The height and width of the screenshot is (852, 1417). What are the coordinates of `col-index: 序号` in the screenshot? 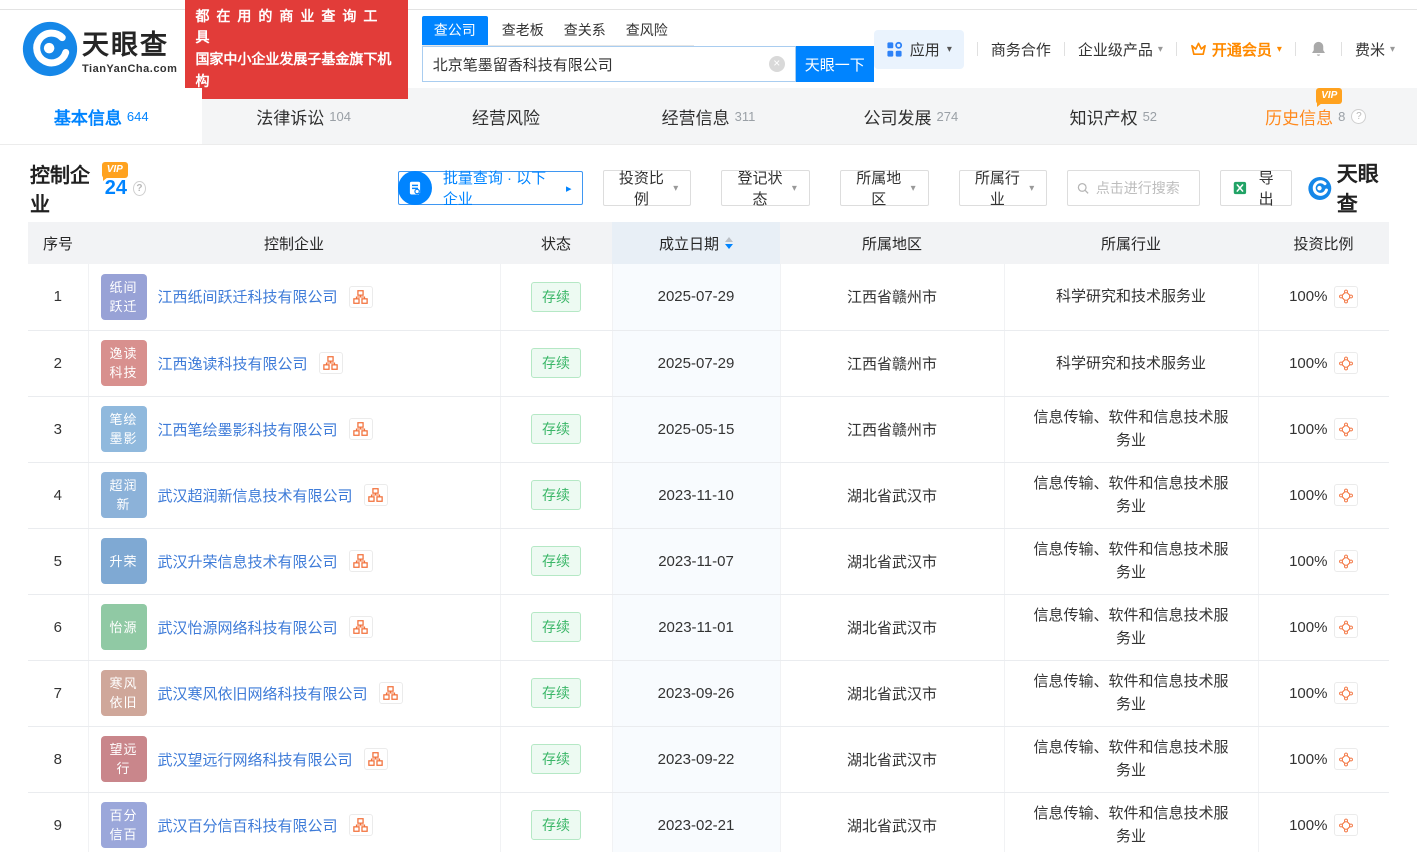 It's located at (58, 243).